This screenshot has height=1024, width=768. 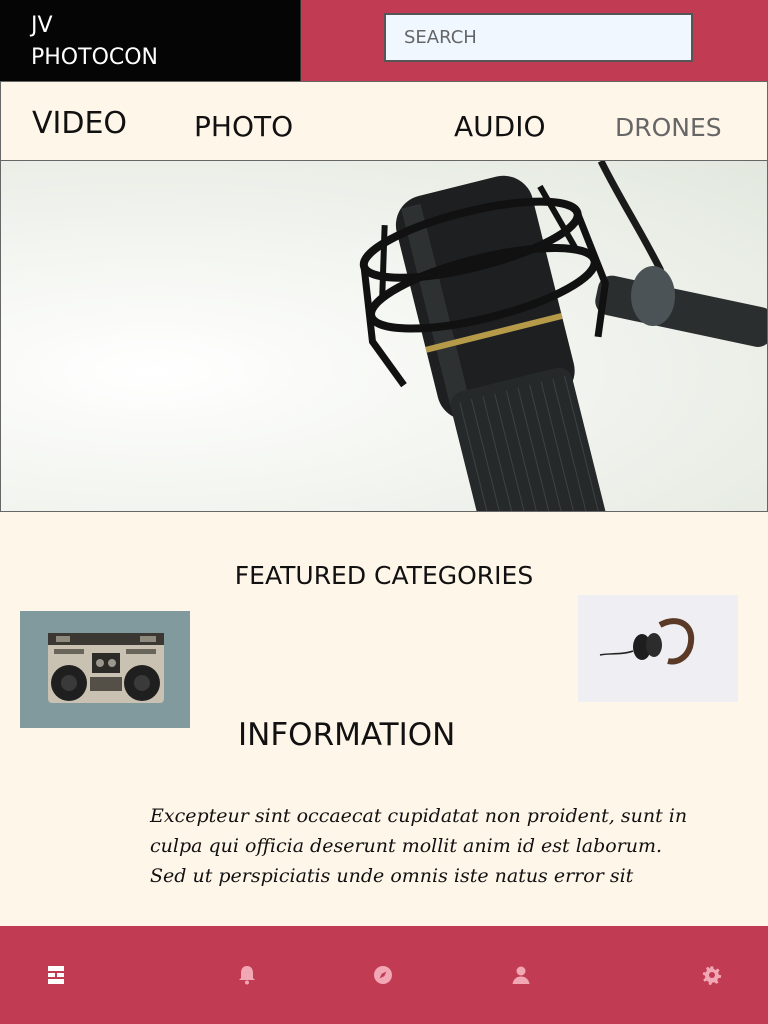 I want to click on boombox-illustration, so click(x=106, y=668).